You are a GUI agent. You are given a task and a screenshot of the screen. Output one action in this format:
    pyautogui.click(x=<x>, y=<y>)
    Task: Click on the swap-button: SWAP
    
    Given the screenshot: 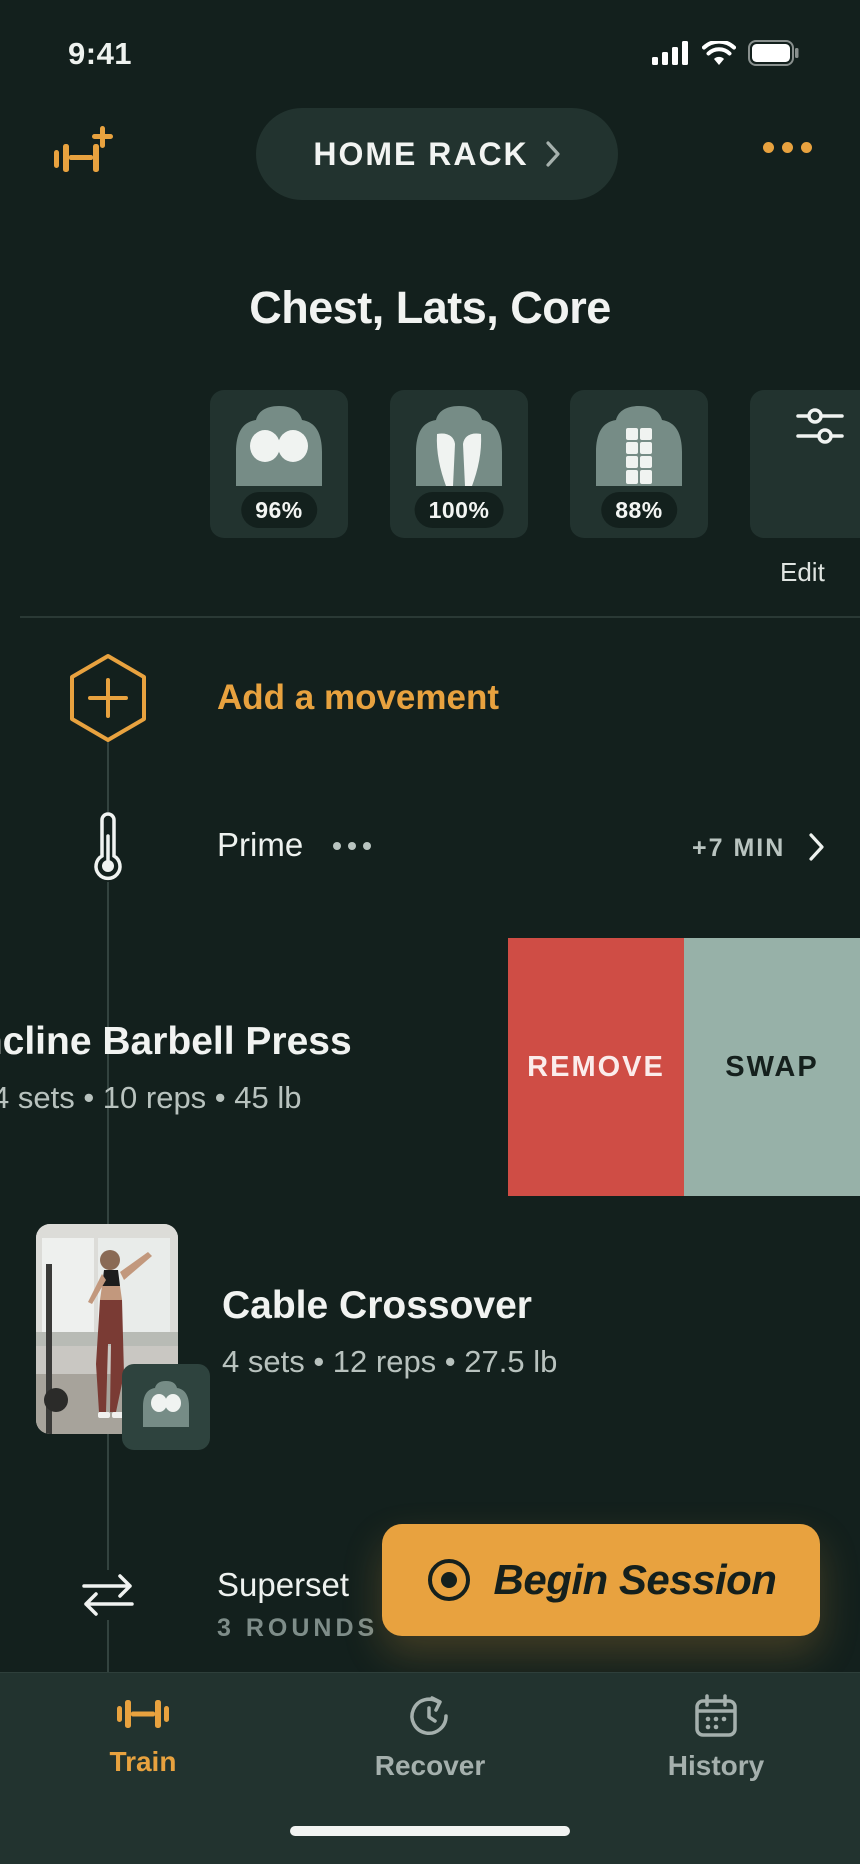 What is the action you would take?
    pyautogui.click(x=772, y=1067)
    